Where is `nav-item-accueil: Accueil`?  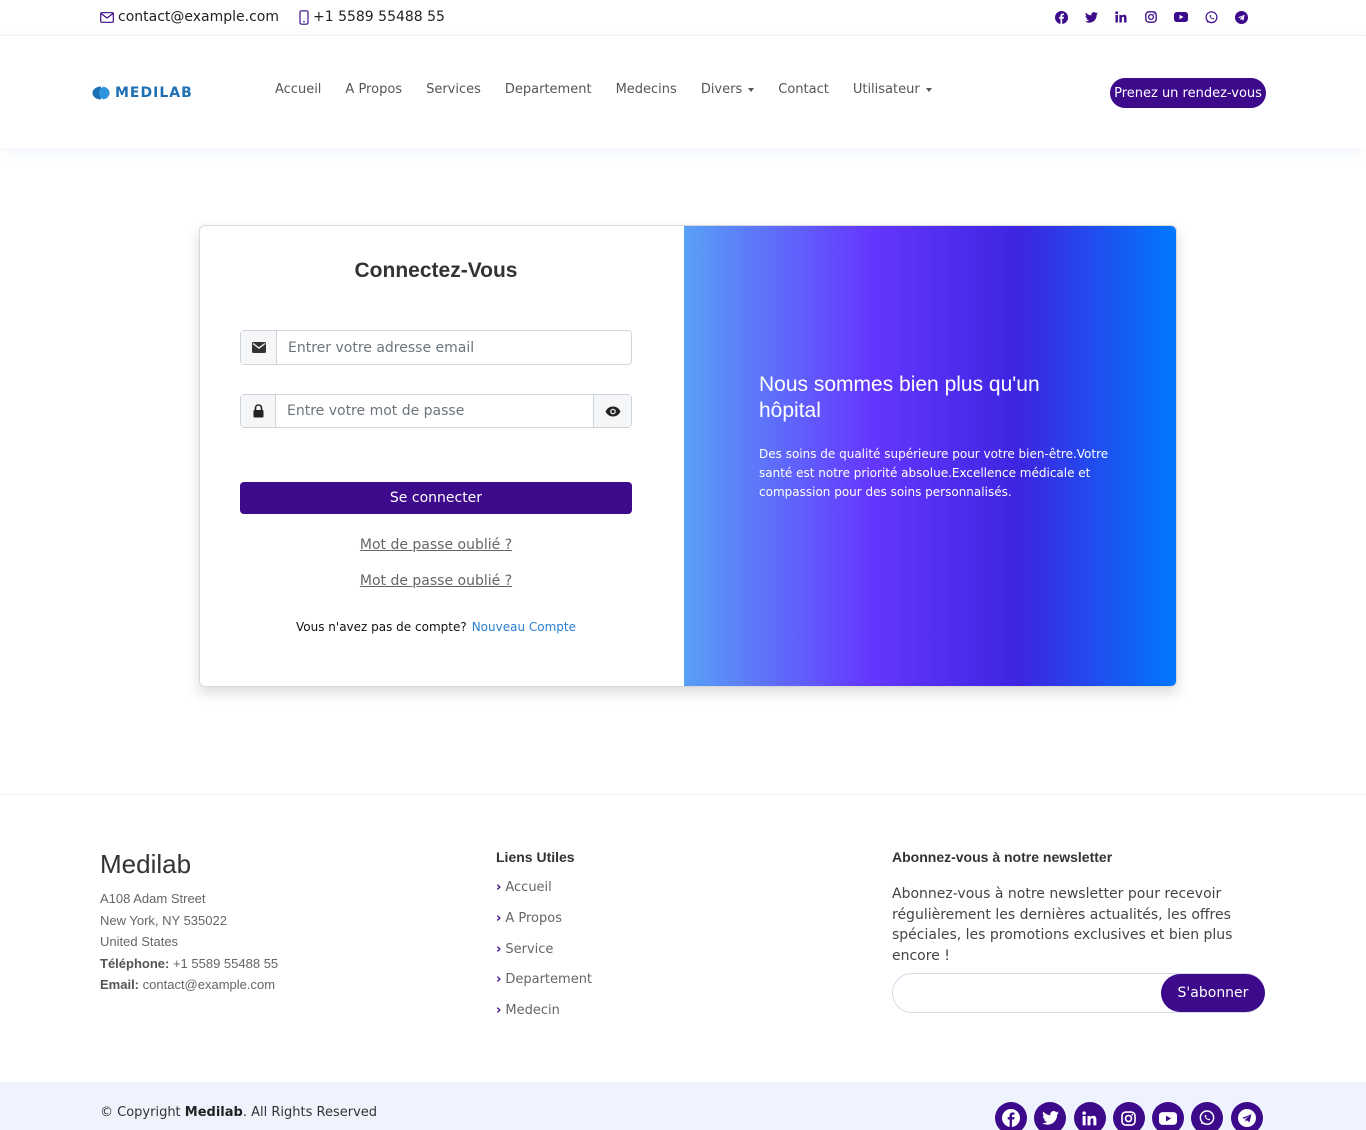 nav-item-accueil: Accueil is located at coordinates (298, 89).